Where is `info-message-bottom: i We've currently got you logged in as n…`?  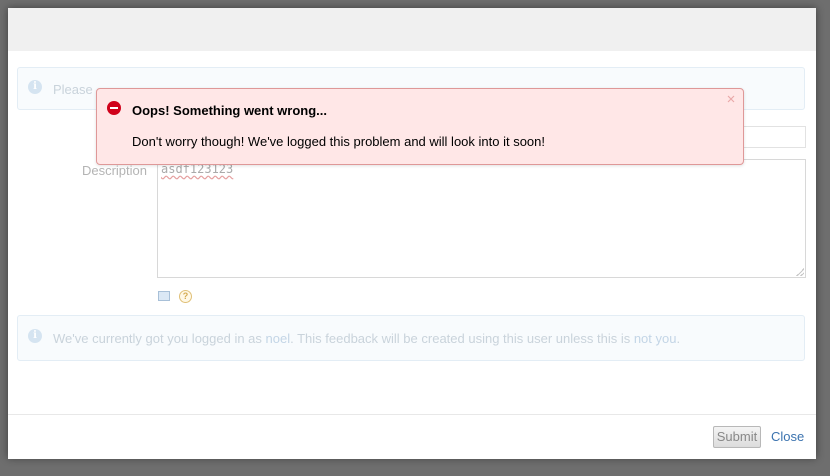 info-message-bottom: i We've currently got you logged in as n… is located at coordinates (411, 338).